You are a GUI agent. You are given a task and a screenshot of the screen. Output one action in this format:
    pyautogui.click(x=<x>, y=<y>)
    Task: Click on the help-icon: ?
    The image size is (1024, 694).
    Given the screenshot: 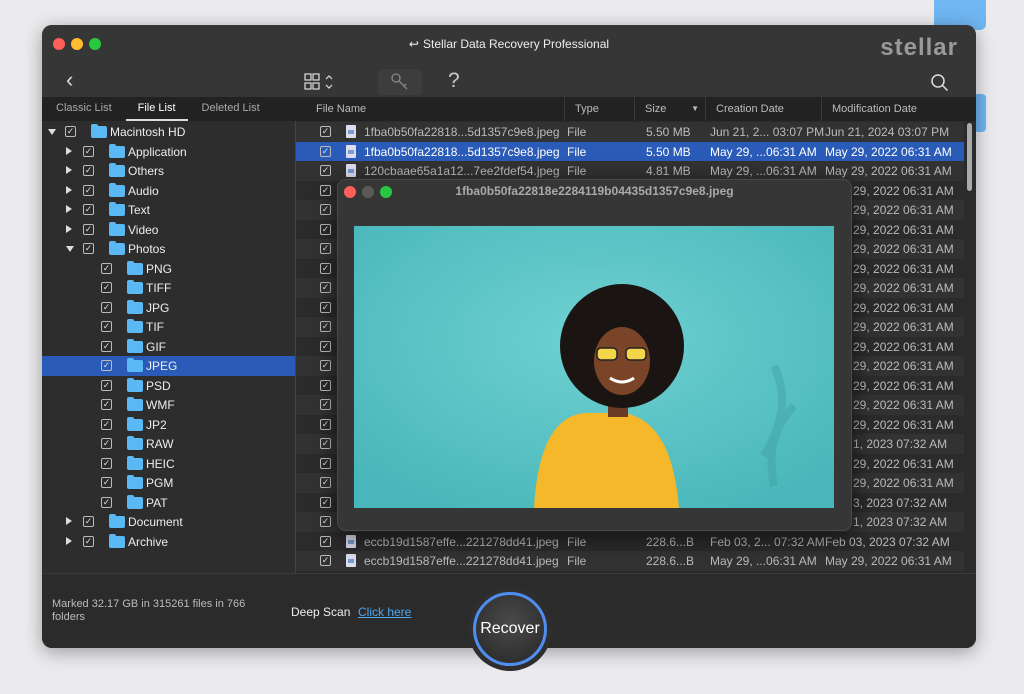 What is the action you would take?
    pyautogui.click(x=454, y=81)
    